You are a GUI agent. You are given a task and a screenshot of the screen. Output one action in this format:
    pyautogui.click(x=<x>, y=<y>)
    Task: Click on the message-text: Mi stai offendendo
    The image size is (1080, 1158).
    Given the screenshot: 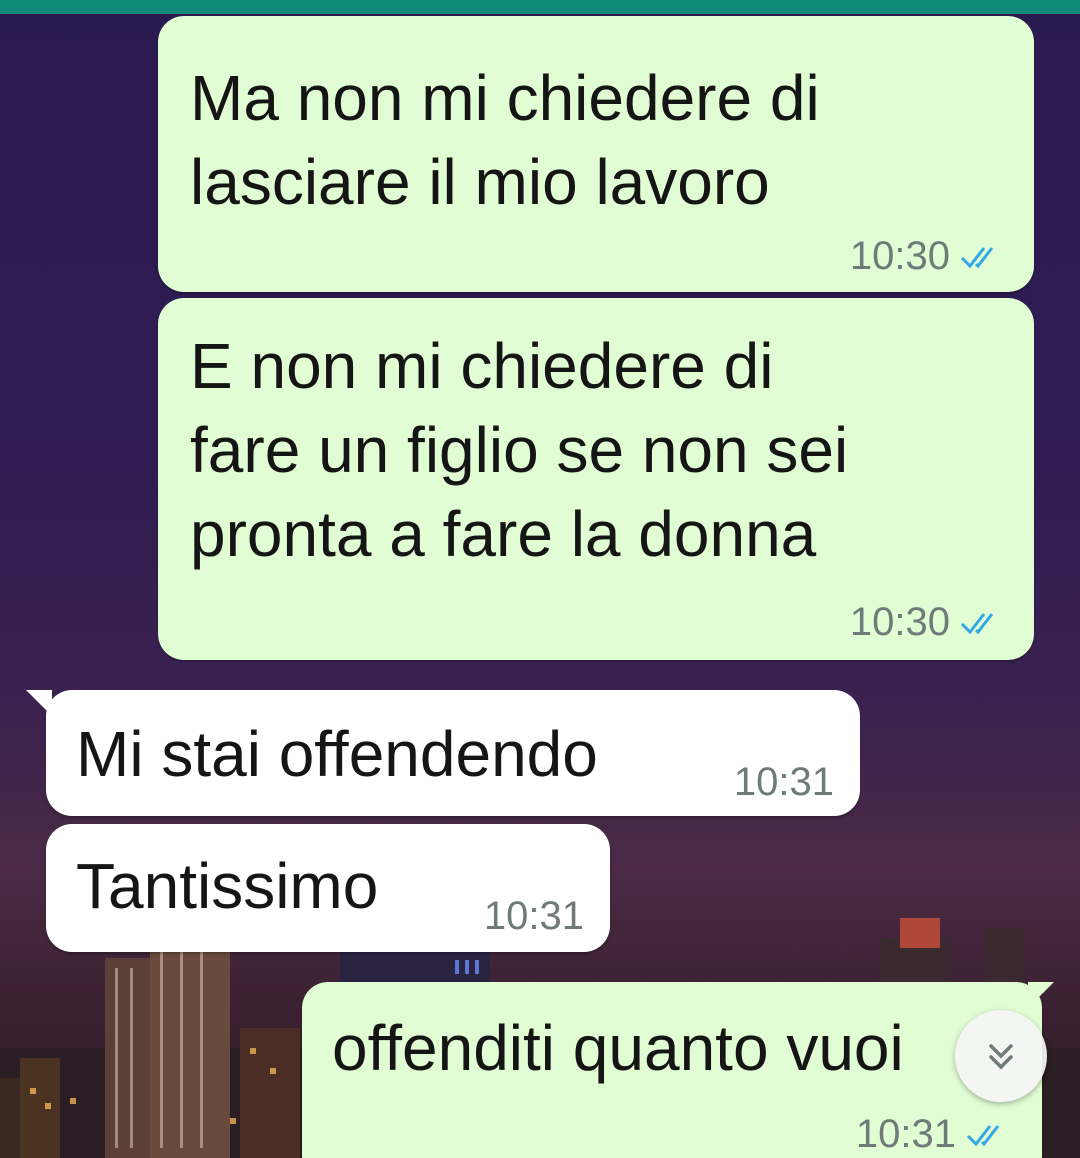 What is the action you would take?
    pyautogui.click(x=337, y=754)
    